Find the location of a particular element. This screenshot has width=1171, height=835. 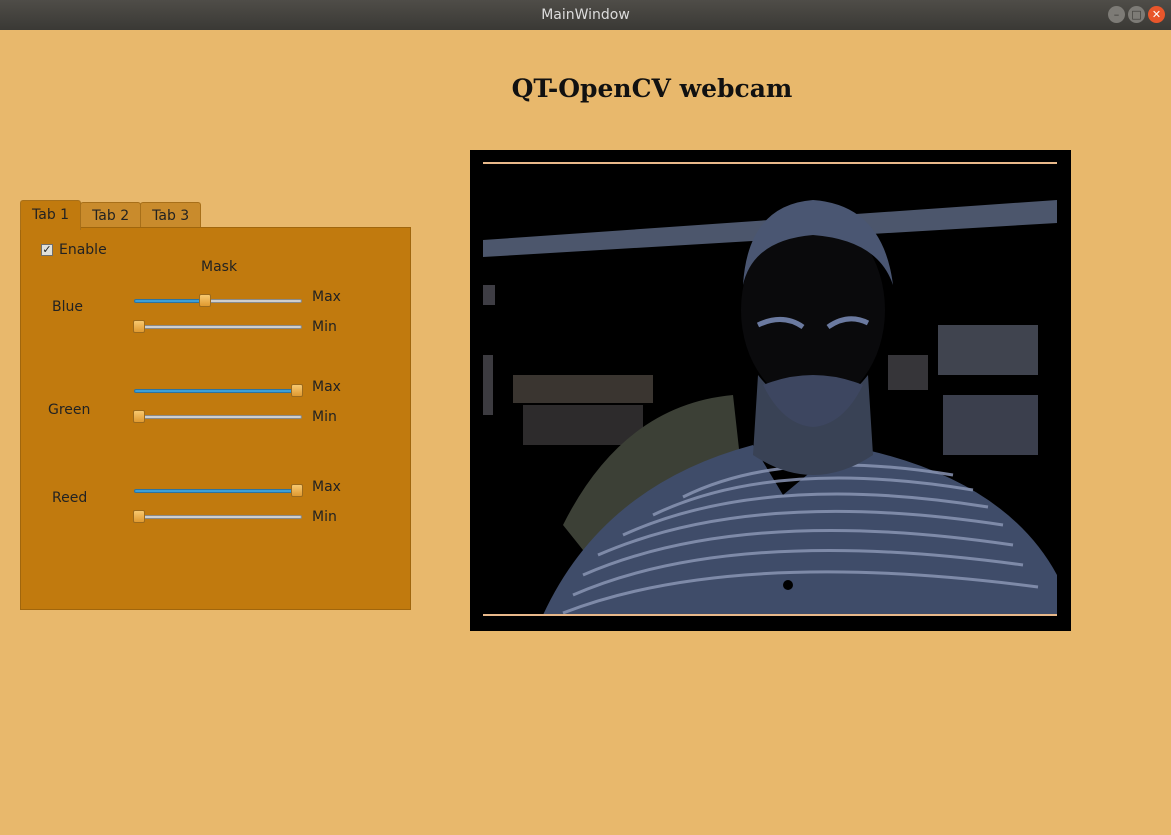

tab-bar: Tab 1 Tab 2 Tab 3 is located at coordinates (111, 215).